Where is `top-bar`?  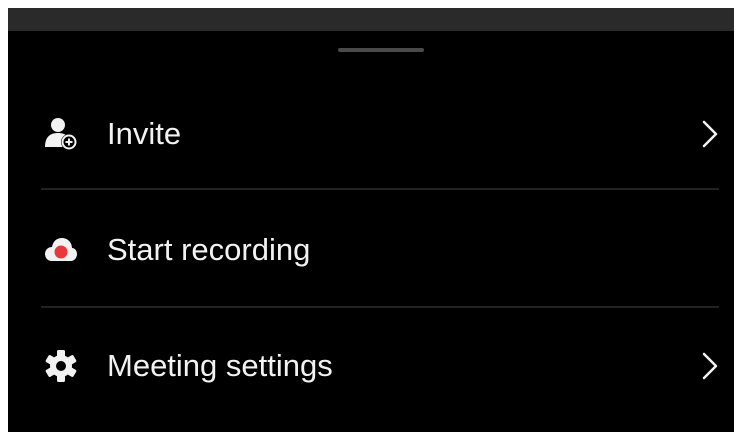 top-bar is located at coordinates (371, 19).